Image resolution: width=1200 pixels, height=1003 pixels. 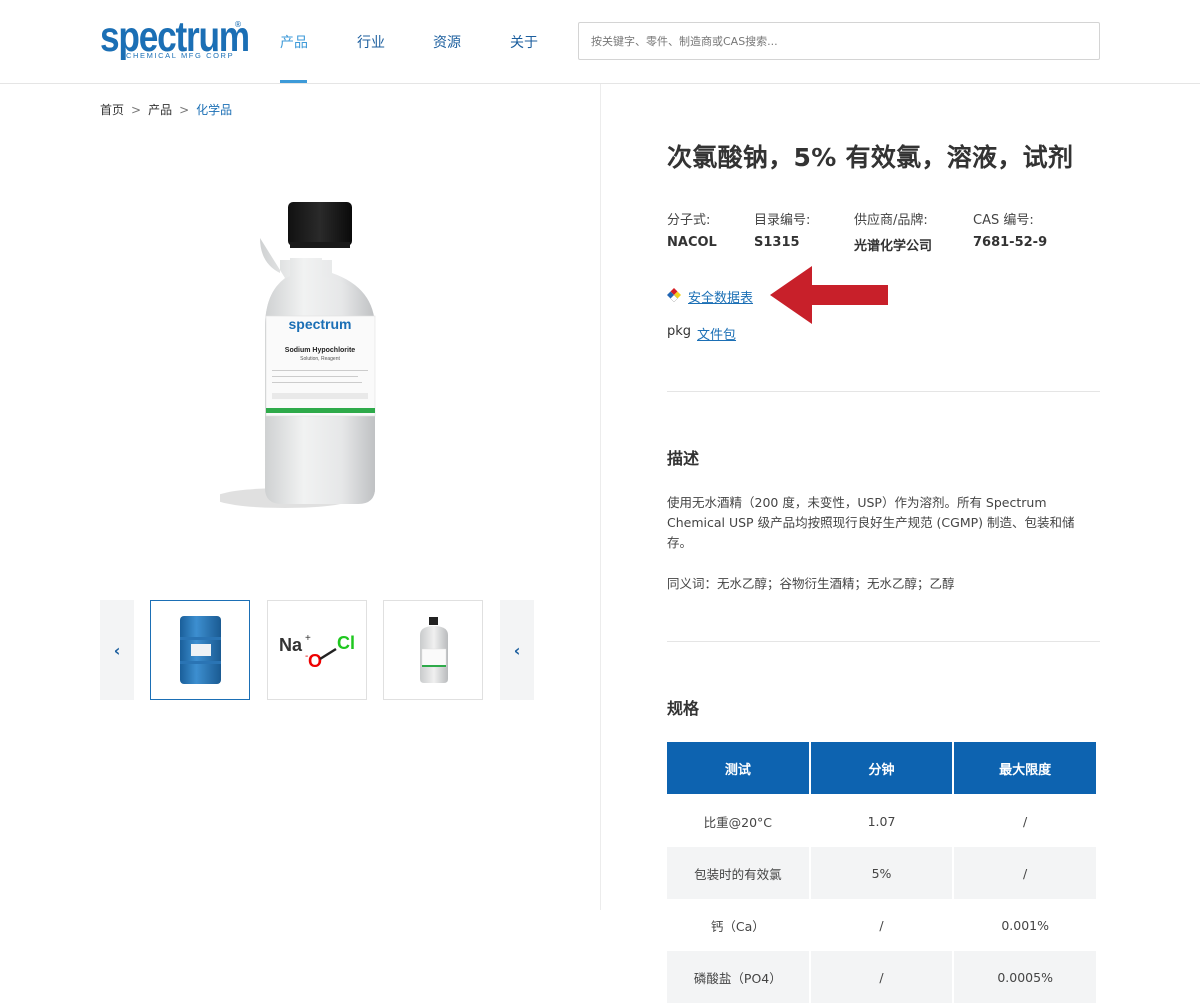 What do you see at coordinates (891, 220) in the screenshot?
I see `attr-supplier-label: 供应商/品牌:` at bounding box center [891, 220].